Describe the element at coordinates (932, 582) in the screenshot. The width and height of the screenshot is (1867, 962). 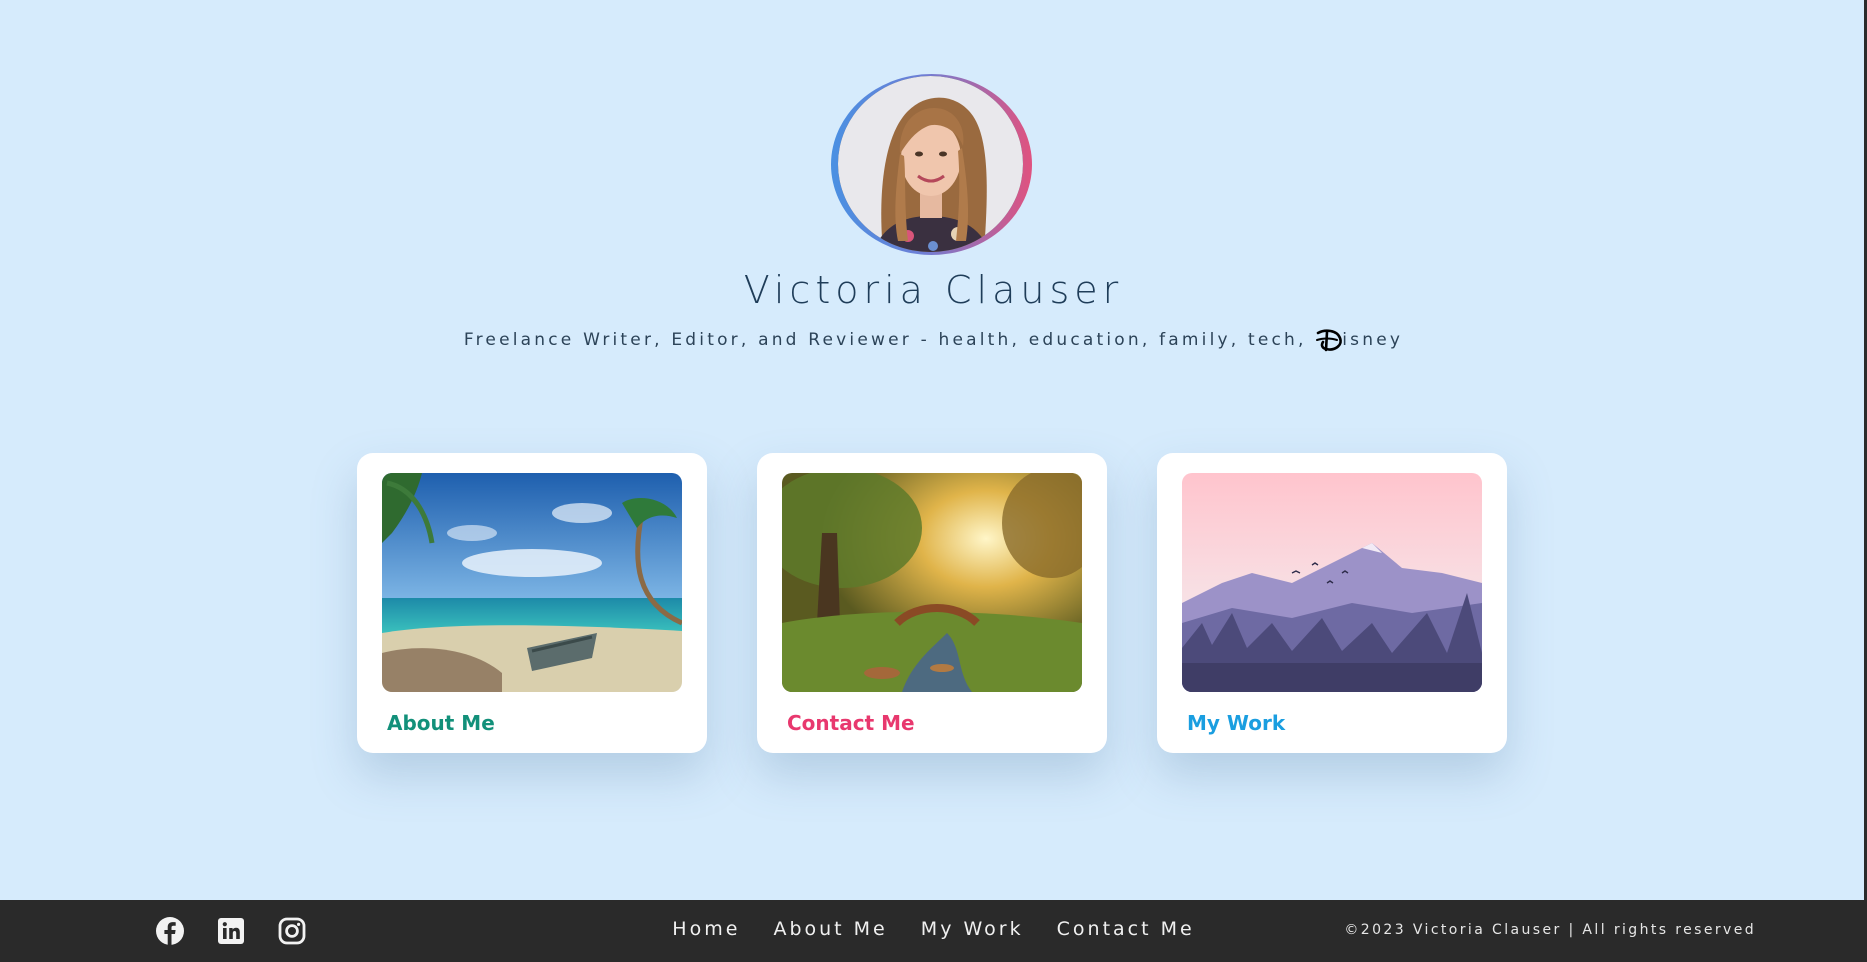
I see `forest-bridge-image` at that location.